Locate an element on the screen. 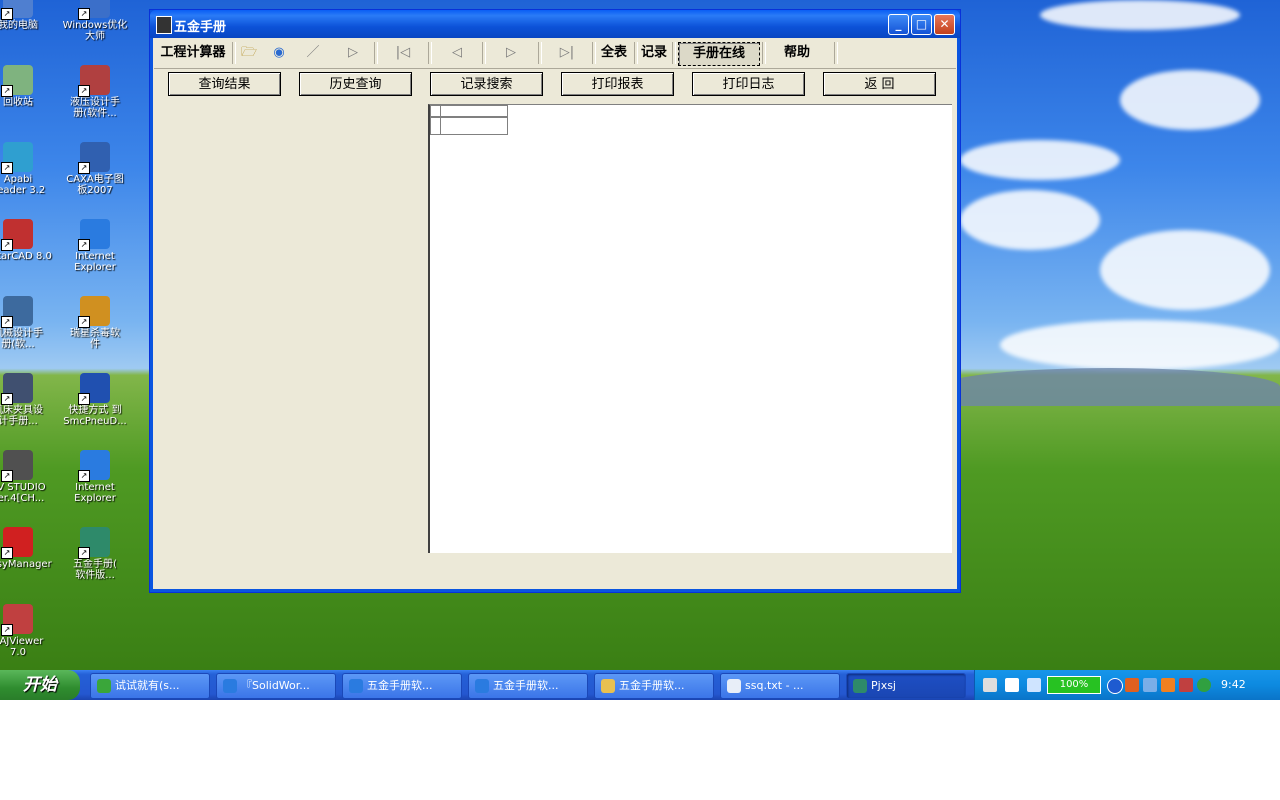  record-button: 记录 is located at coordinates (654, 53).